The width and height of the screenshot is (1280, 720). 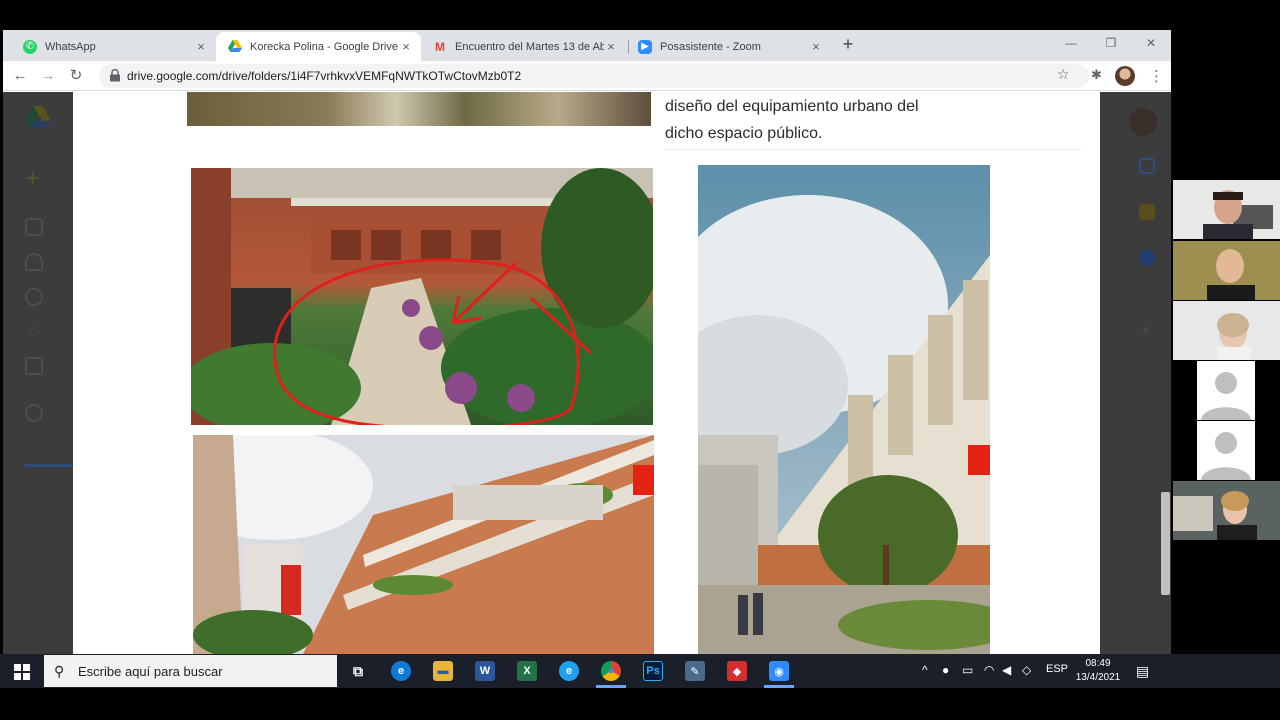 What do you see at coordinates (34, 227) in the screenshot?
I see `my-drive-icon` at bounding box center [34, 227].